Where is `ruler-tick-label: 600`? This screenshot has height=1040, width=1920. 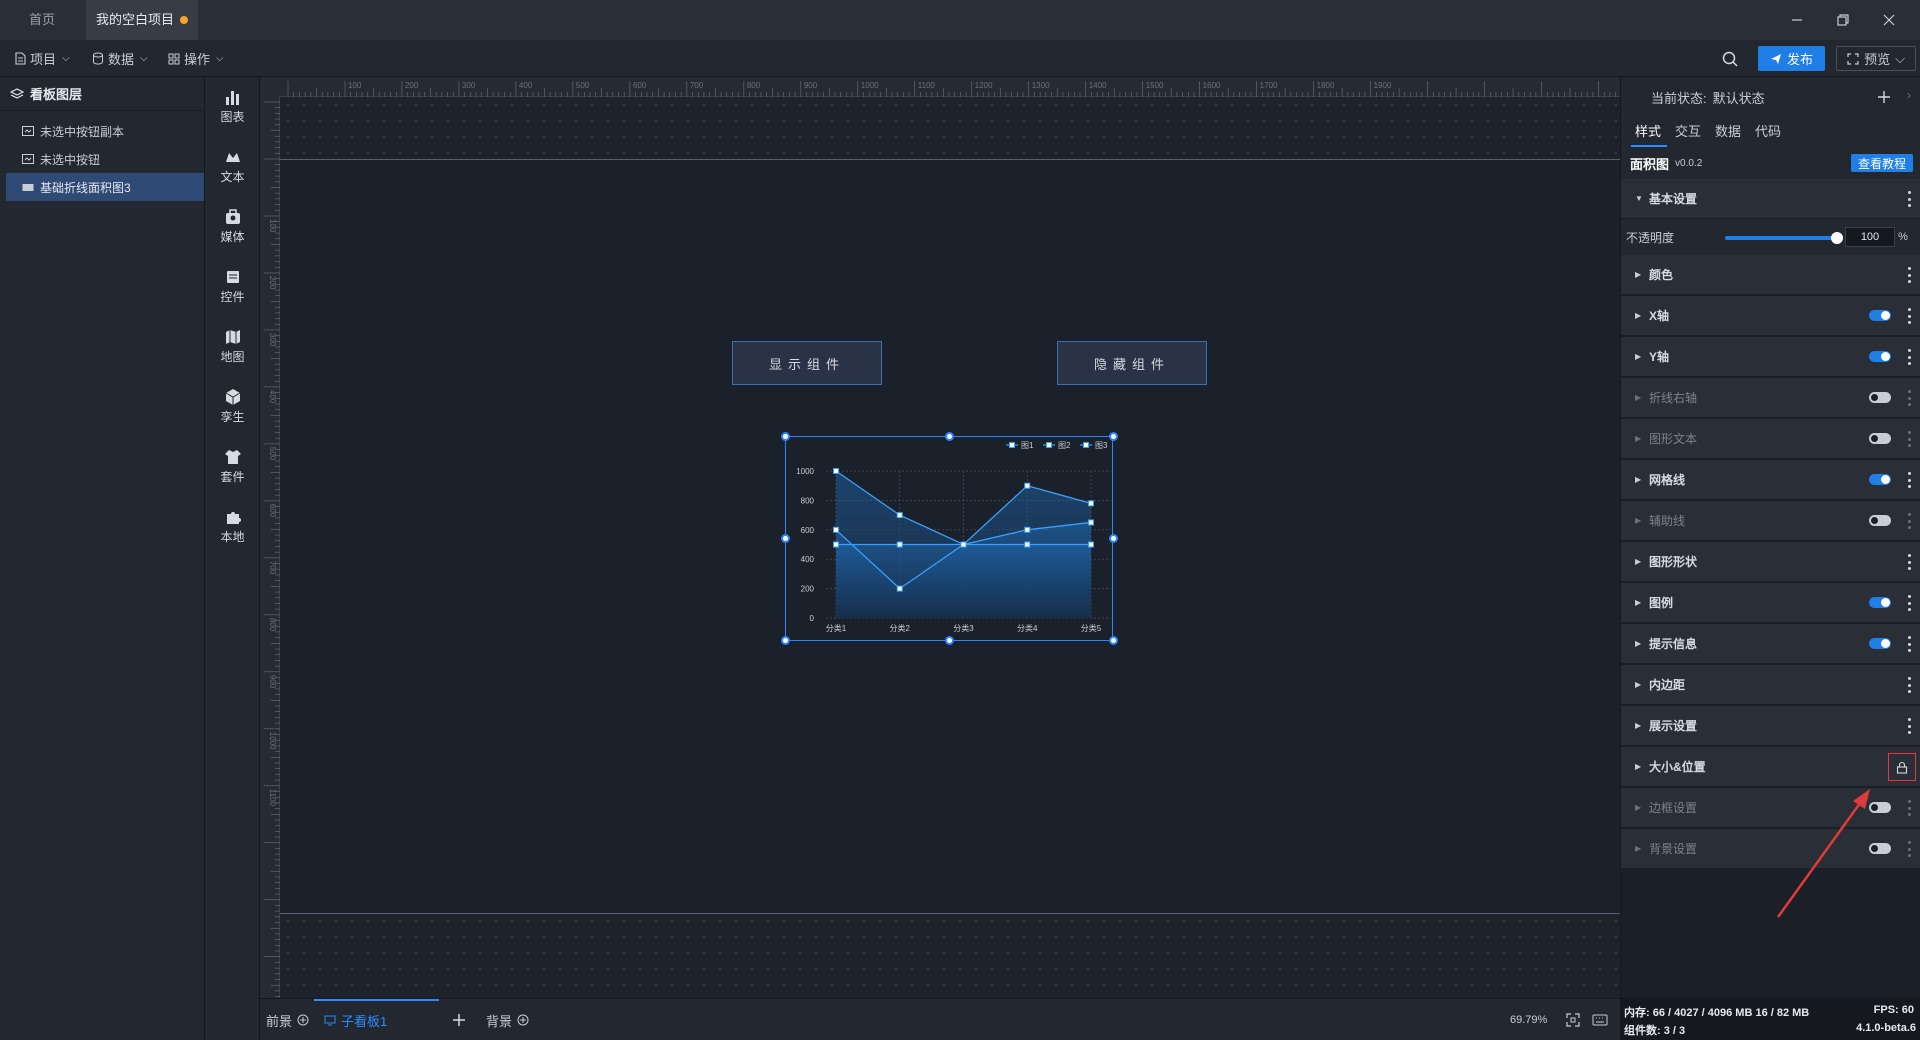
ruler-tick-label: 600 is located at coordinates (272, 511).